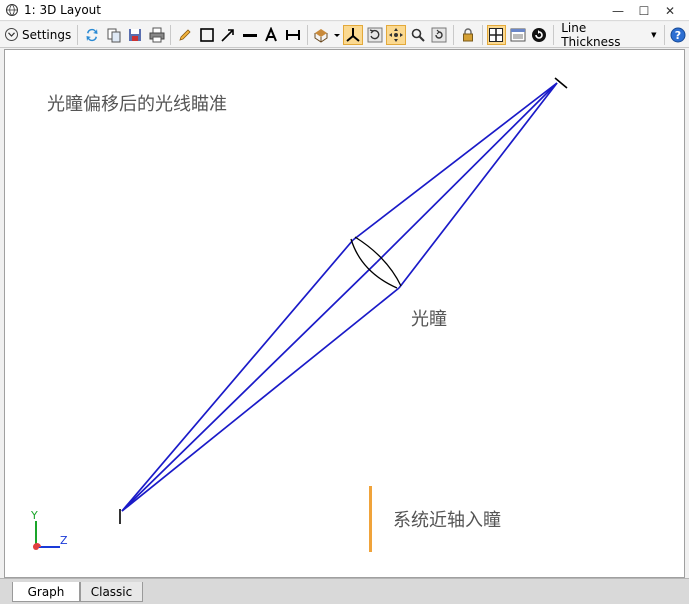  Describe the element at coordinates (468, 35) in the screenshot. I see `lock-icon` at that location.